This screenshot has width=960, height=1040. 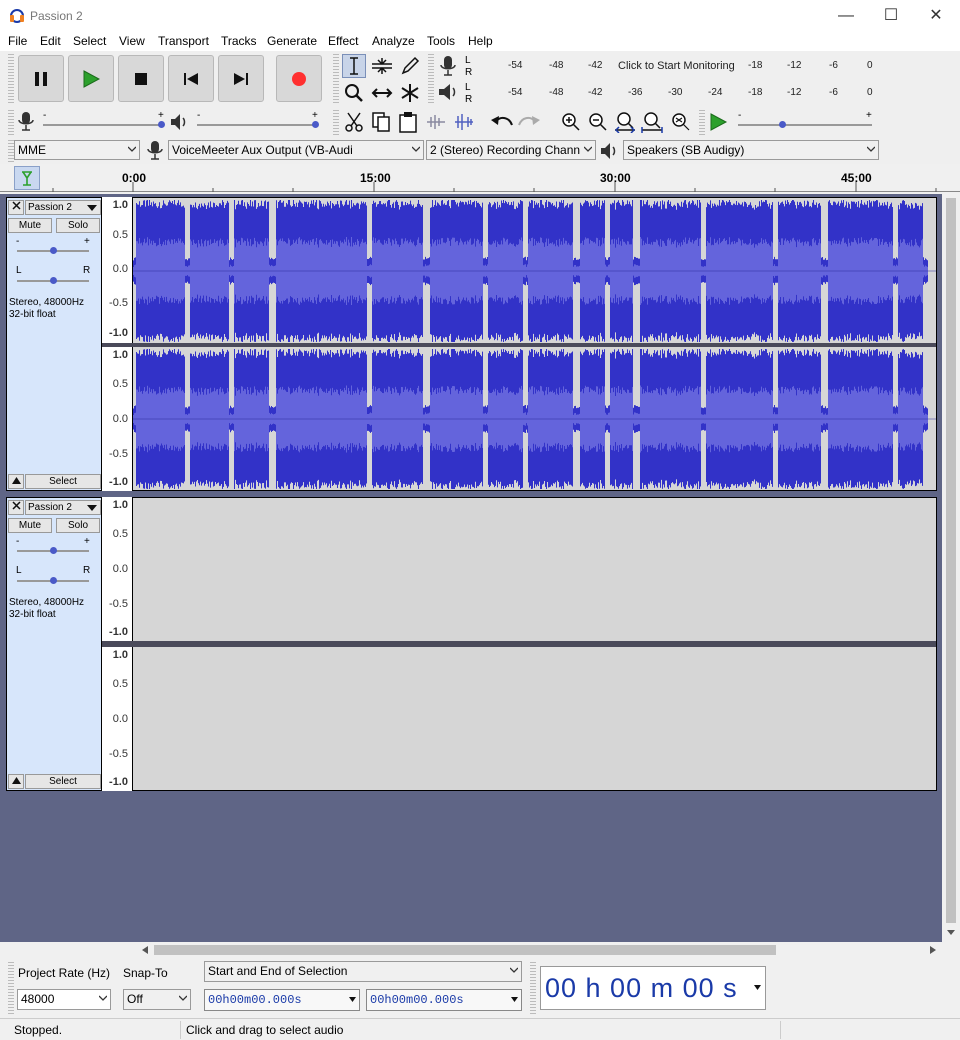 What do you see at coordinates (535, 719) in the screenshot?
I see `empty-track-right-channel` at bounding box center [535, 719].